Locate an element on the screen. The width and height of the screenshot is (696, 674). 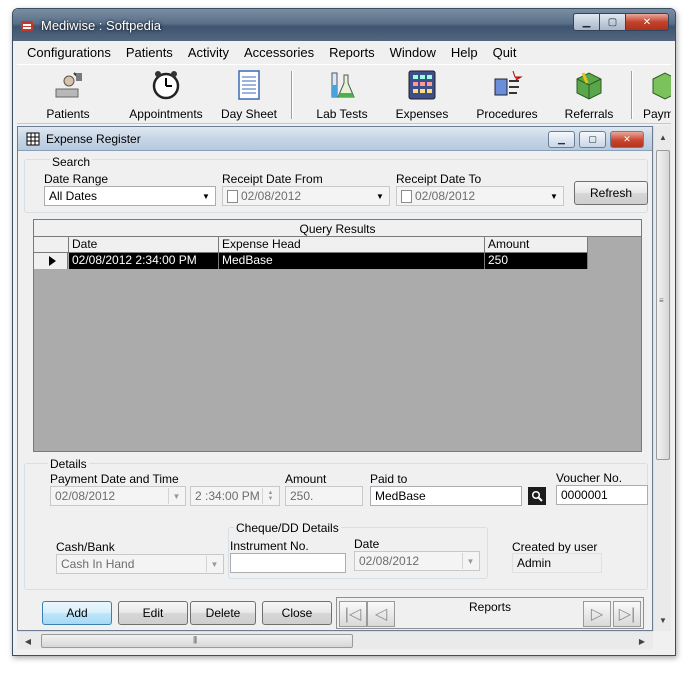
toolbar-expenses-button: Expenses is located at coordinates (422, 96).